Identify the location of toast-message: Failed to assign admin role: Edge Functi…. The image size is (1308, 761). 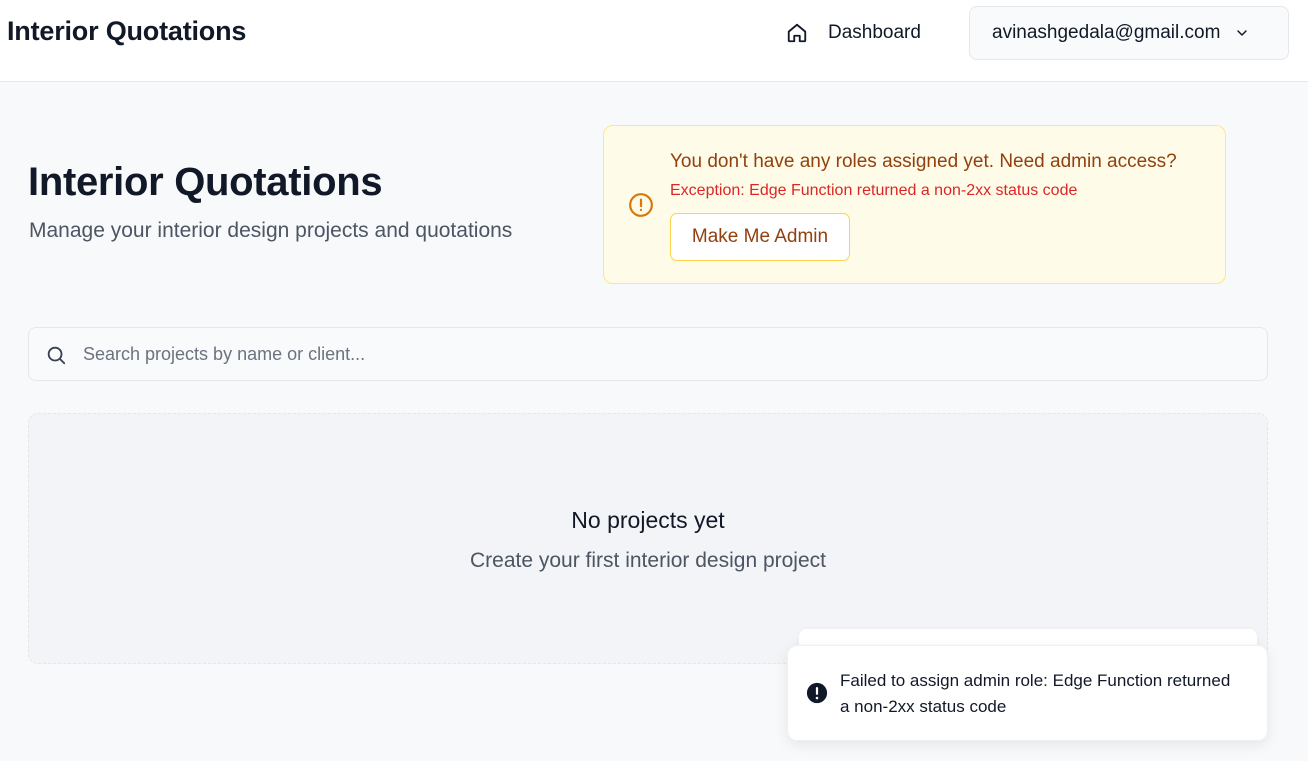
(1035, 693).